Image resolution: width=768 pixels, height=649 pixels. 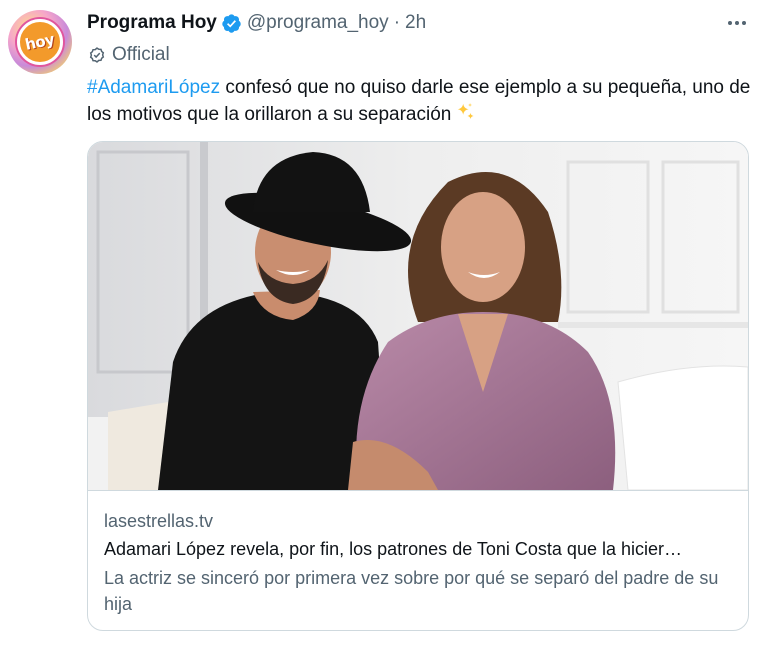 What do you see at coordinates (159, 521) in the screenshot?
I see `card-domain: lasestrellas.tv` at bounding box center [159, 521].